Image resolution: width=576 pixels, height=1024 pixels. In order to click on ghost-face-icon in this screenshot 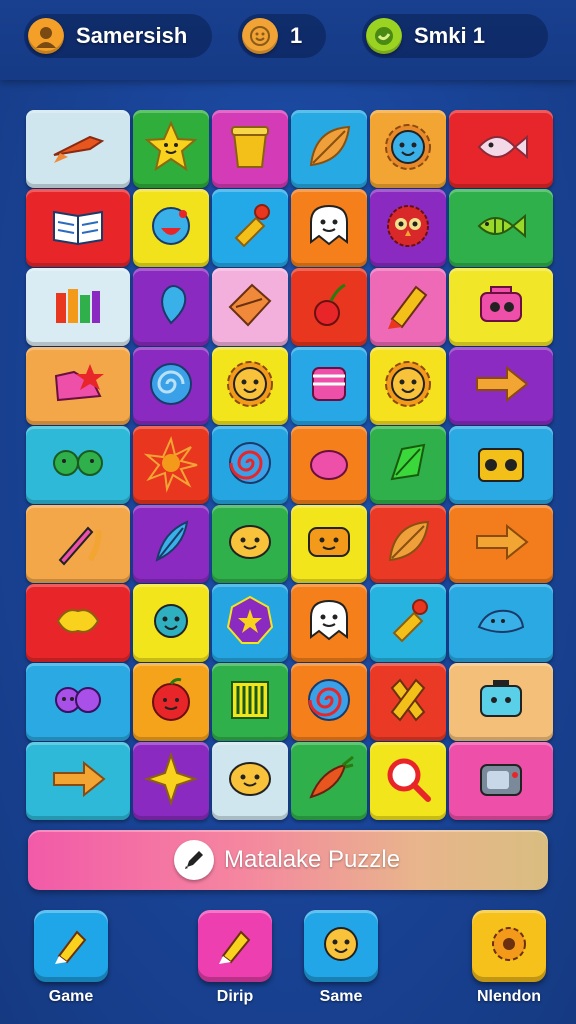, I will do `click(329, 228)`.